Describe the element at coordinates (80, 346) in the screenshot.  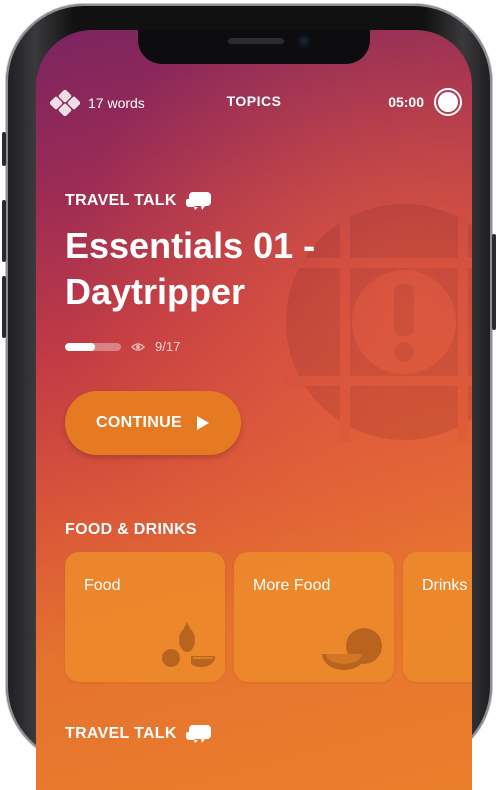
I see `progress-bar-fill` at that location.